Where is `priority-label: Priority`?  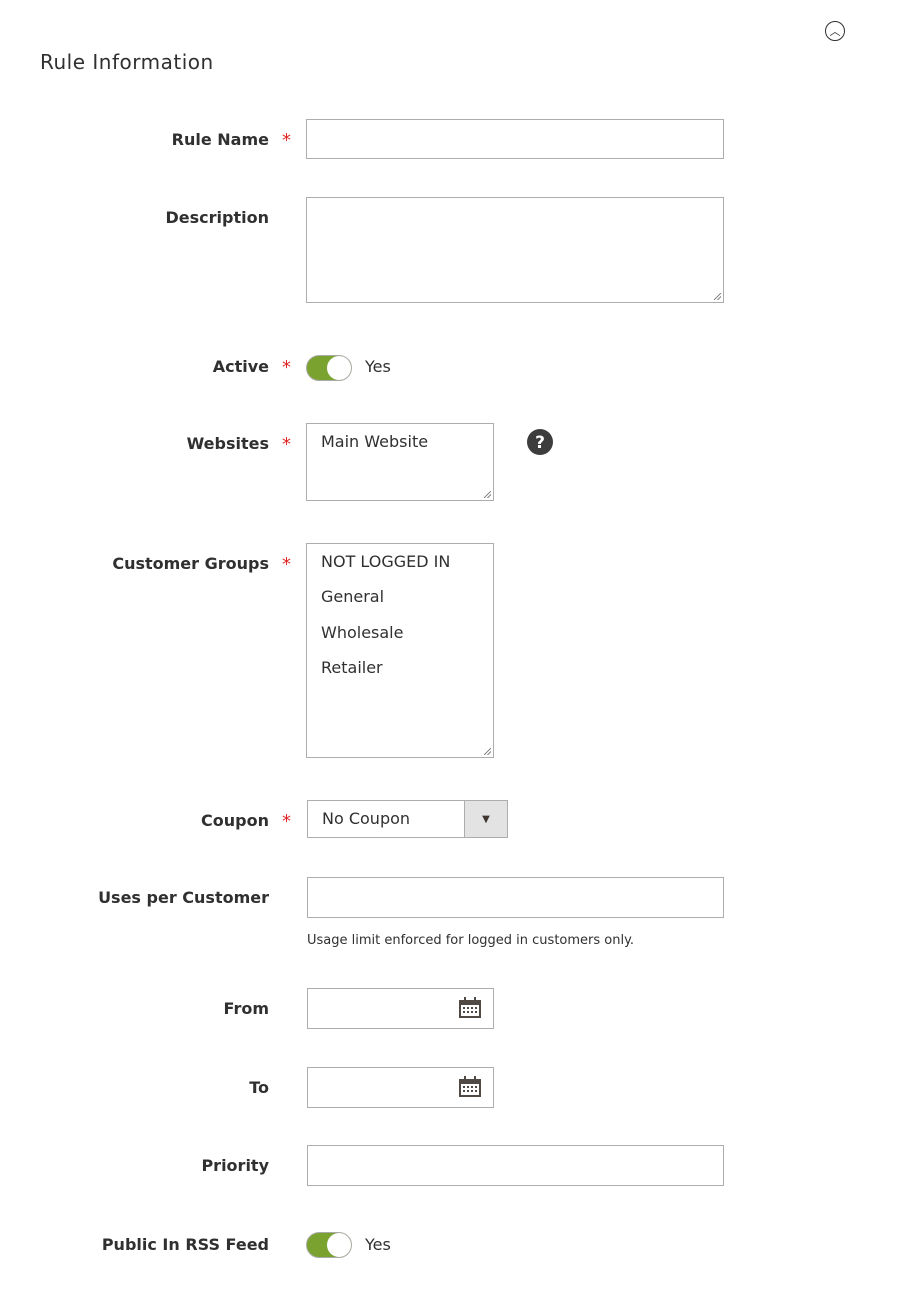
priority-label: Priority is located at coordinates (235, 1165).